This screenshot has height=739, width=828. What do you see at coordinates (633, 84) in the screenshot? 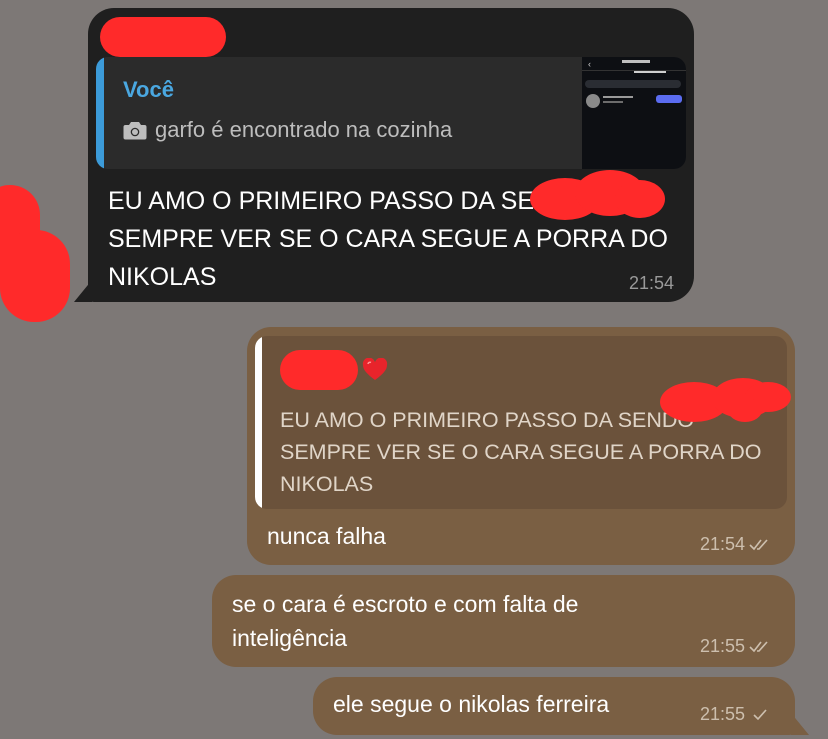
I see `thumbnail-search` at bounding box center [633, 84].